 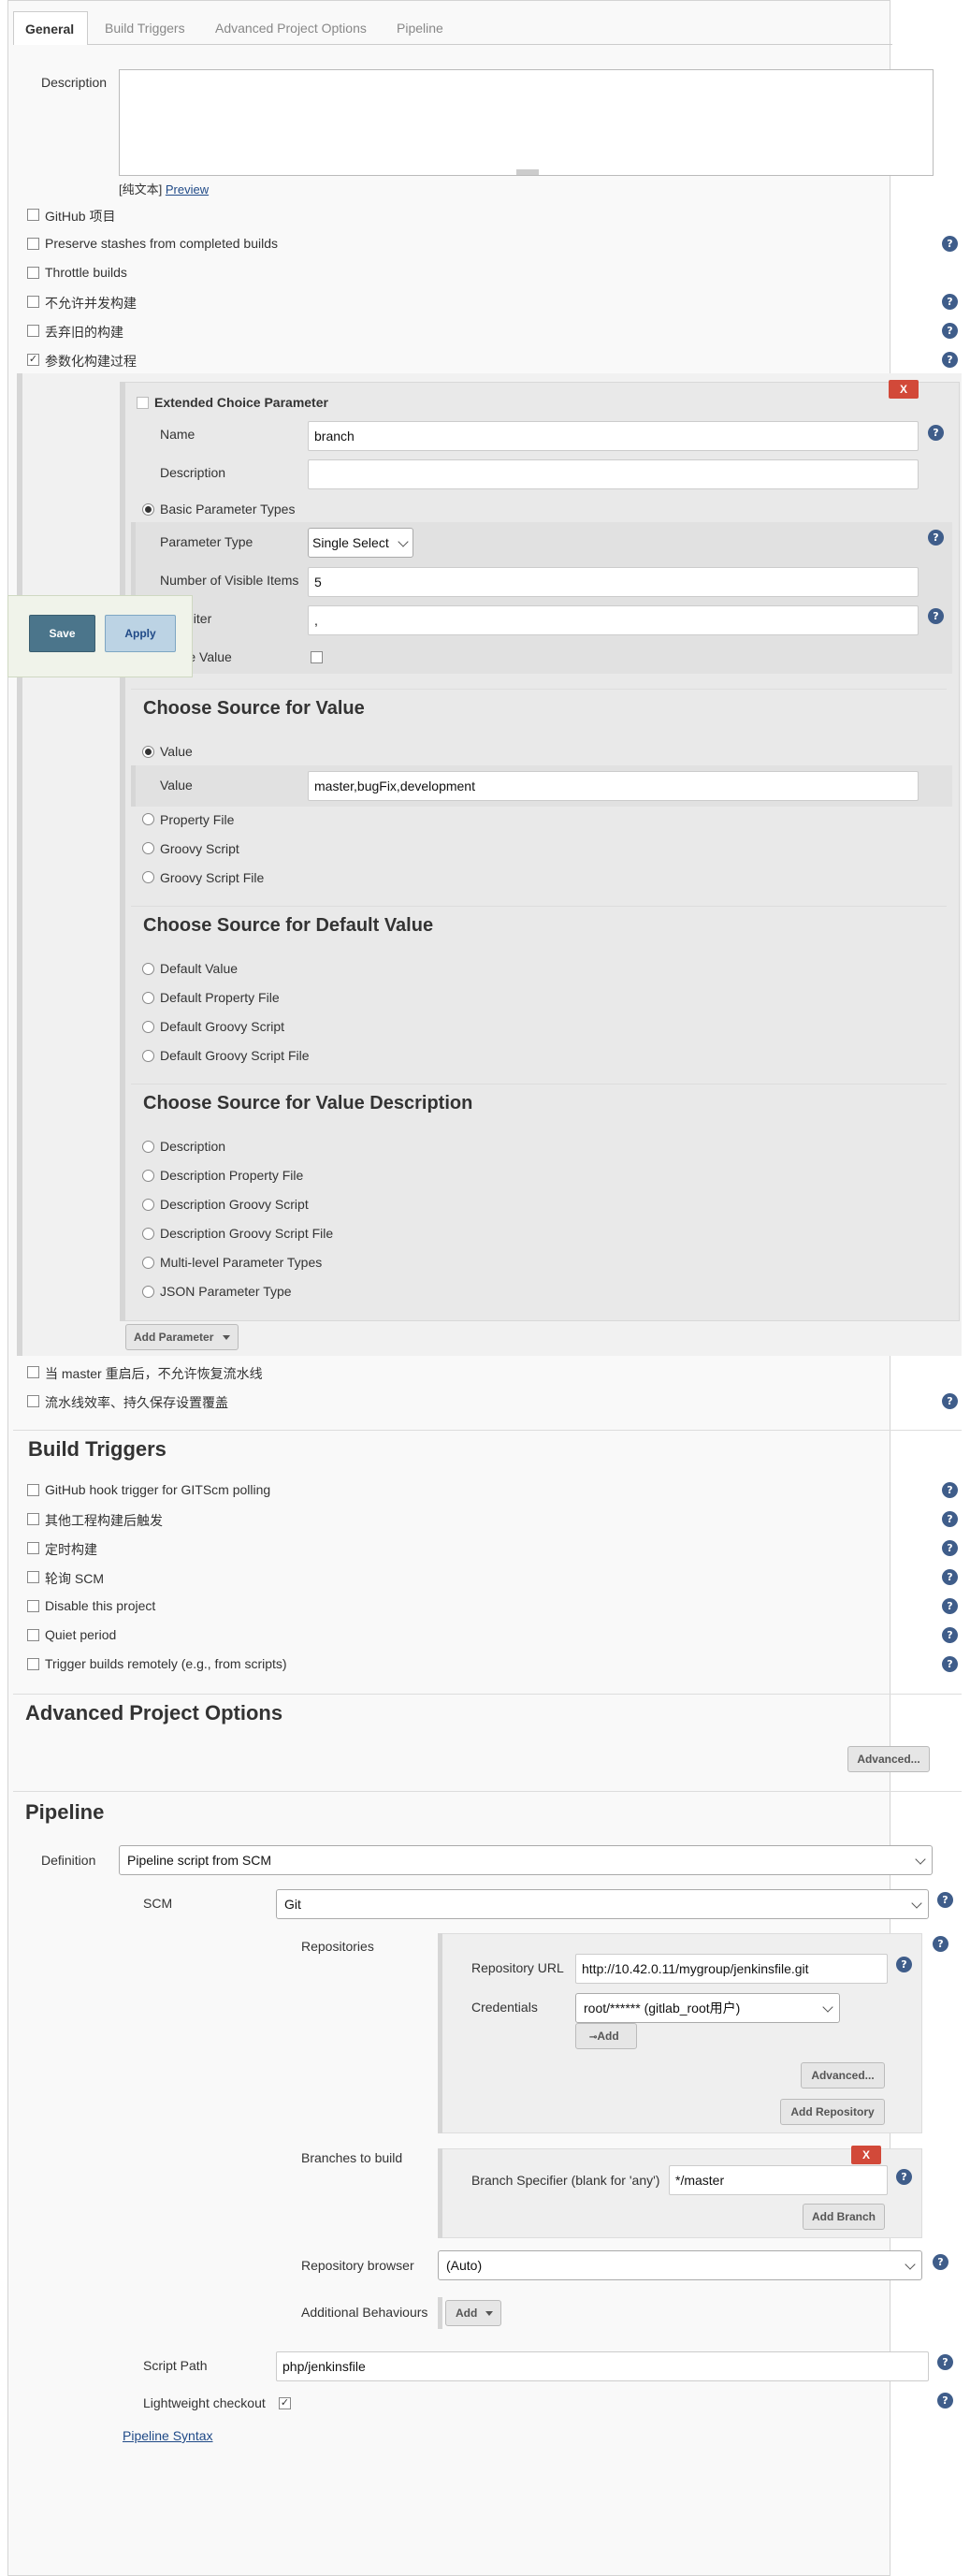 What do you see at coordinates (33, 360) in the screenshot?
I see `parameterized-build-checkbox: ✓` at bounding box center [33, 360].